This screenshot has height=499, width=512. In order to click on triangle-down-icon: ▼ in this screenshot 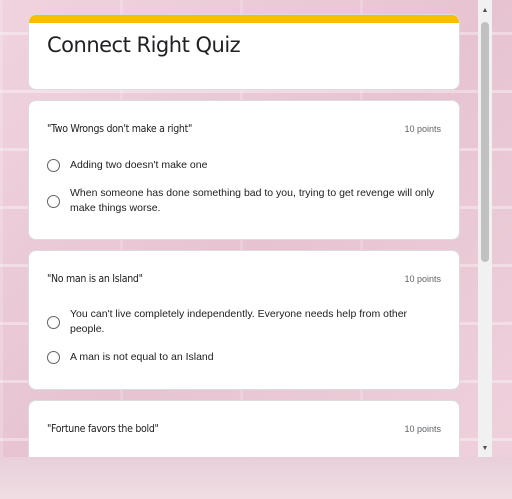, I will do `click(485, 449)`.